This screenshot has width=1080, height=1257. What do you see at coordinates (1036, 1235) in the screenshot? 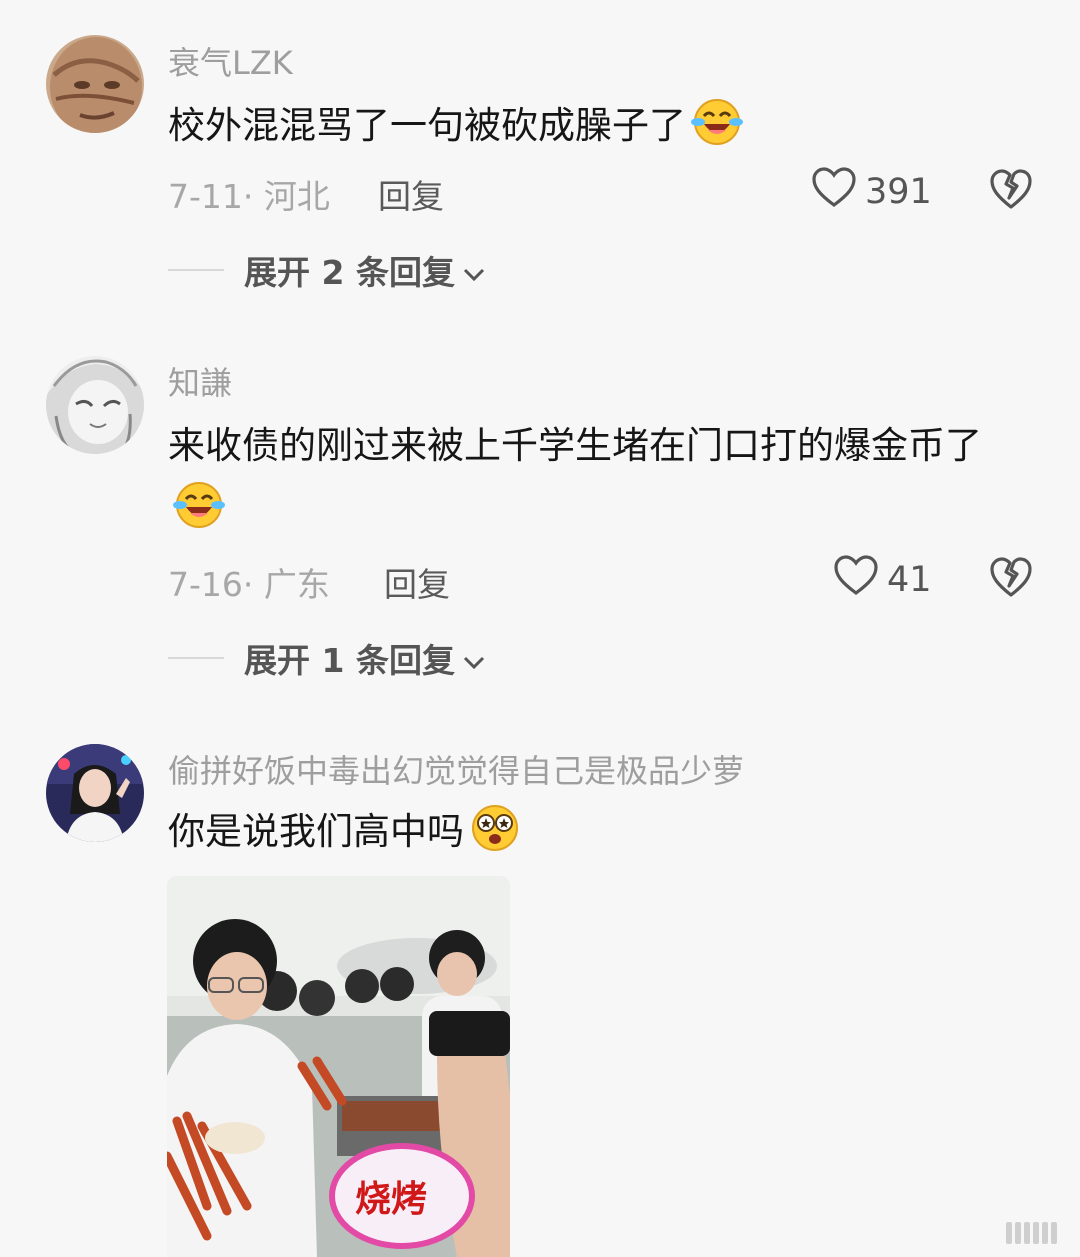
I see `watermark-icon` at bounding box center [1036, 1235].